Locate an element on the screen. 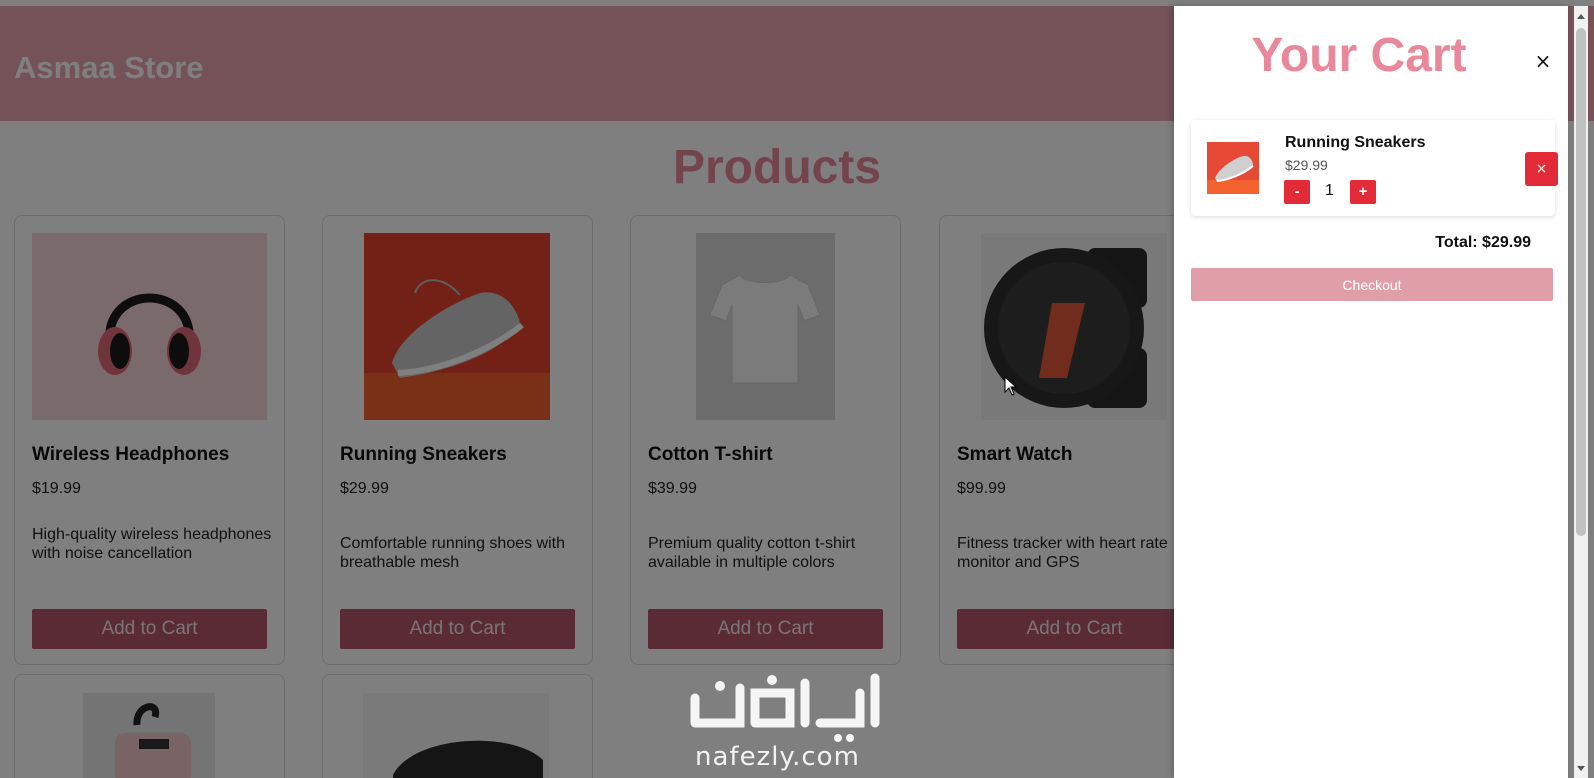 This screenshot has height=778, width=1594. scrollbar-thumb is located at coordinates (1581, 282).